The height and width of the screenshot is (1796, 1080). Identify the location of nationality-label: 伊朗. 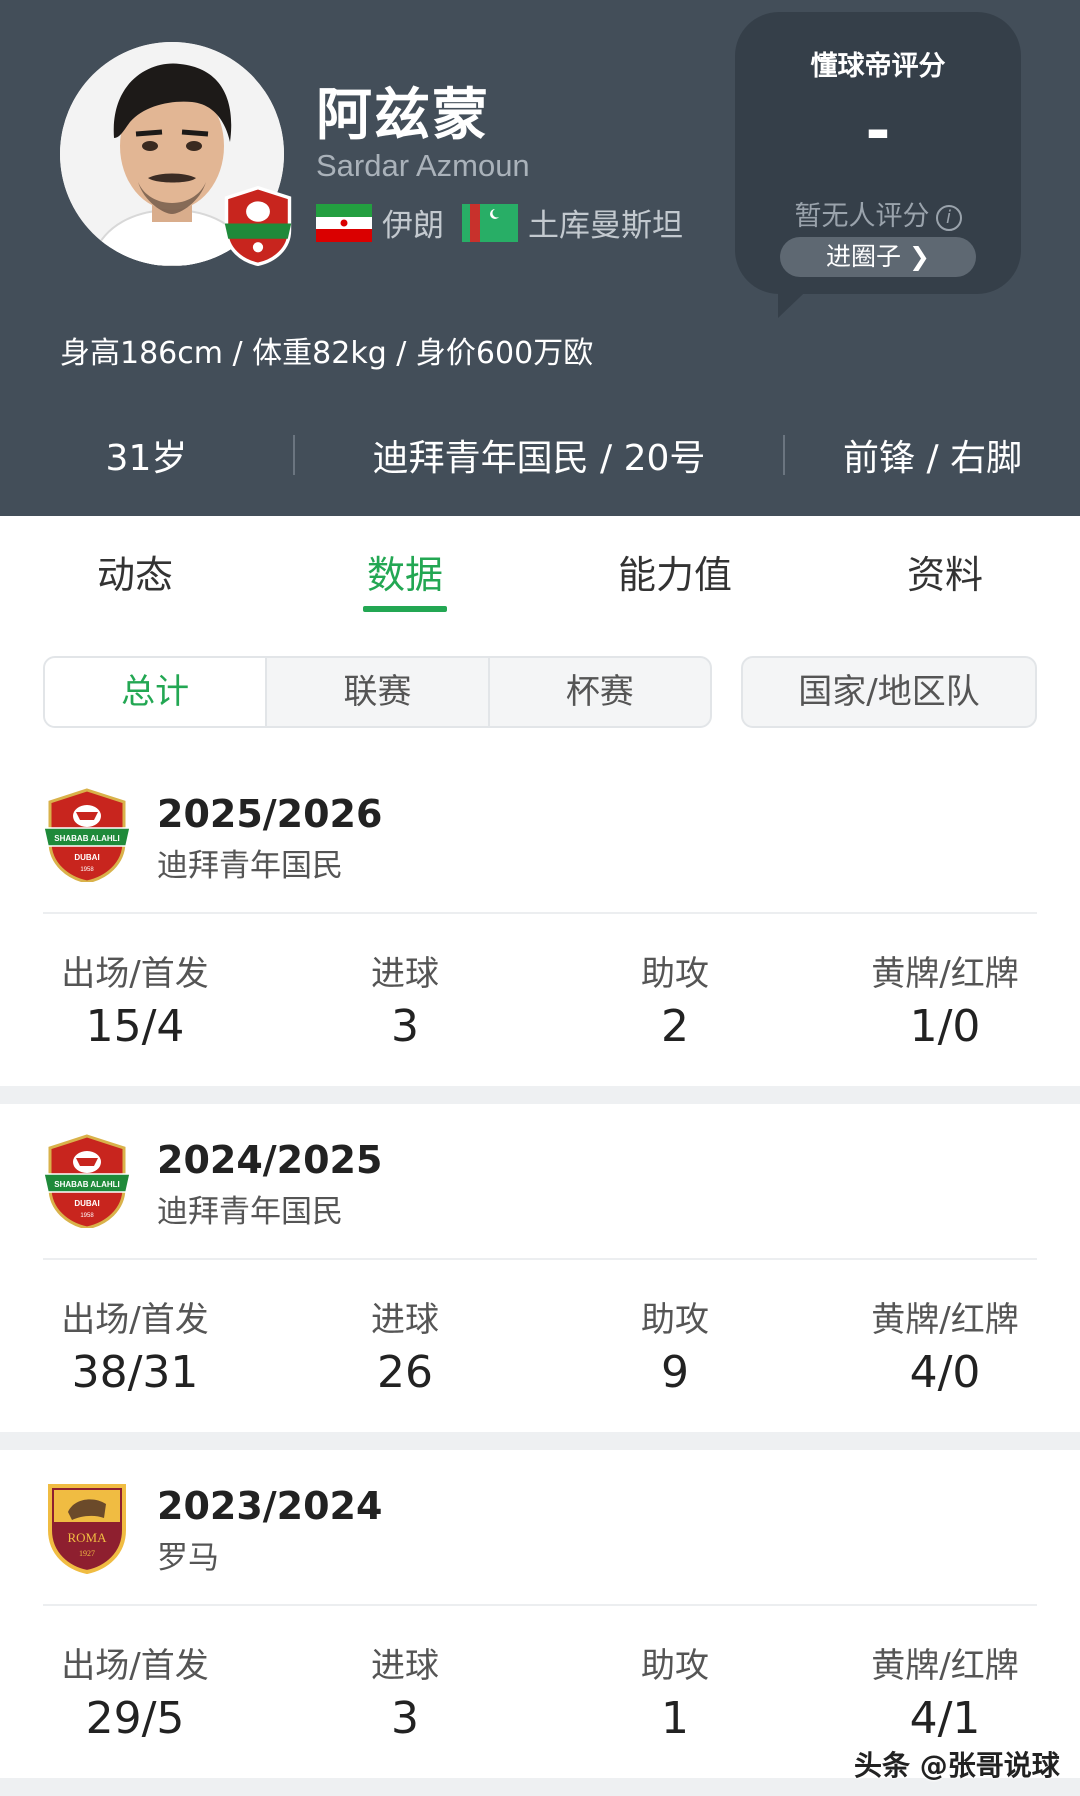
(413, 226).